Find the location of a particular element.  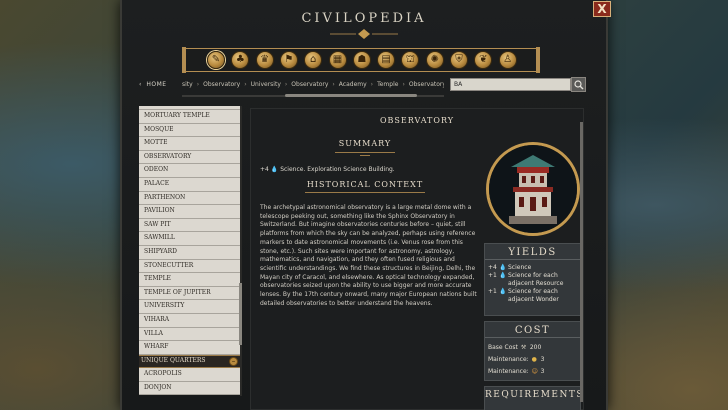

list-item: SHIPYARD is located at coordinates (190, 252).